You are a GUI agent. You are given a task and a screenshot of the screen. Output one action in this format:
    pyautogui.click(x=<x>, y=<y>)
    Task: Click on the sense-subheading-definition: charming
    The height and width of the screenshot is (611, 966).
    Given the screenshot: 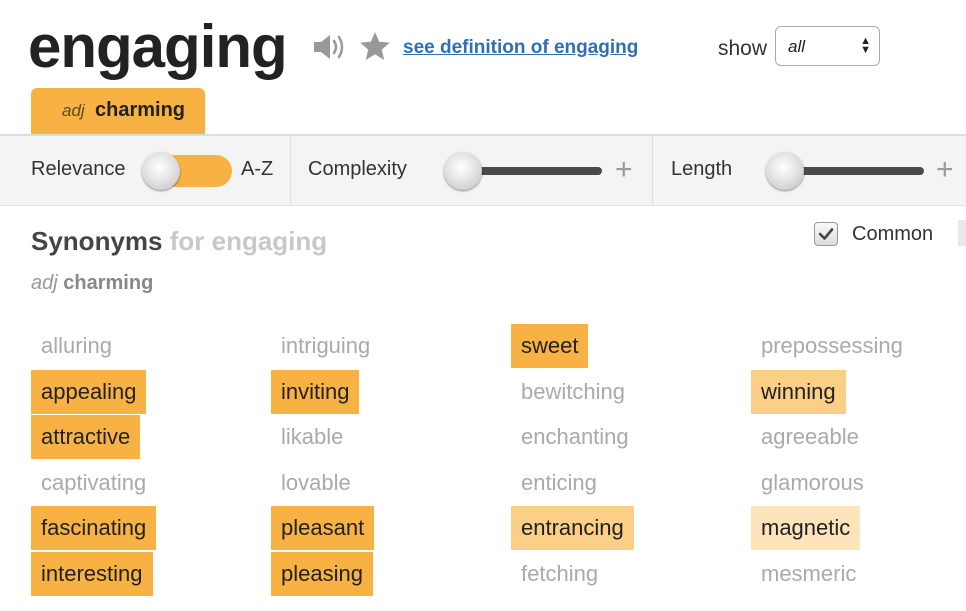 What is the action you would take?
    pyautogui.click(x=108, y=283)
    